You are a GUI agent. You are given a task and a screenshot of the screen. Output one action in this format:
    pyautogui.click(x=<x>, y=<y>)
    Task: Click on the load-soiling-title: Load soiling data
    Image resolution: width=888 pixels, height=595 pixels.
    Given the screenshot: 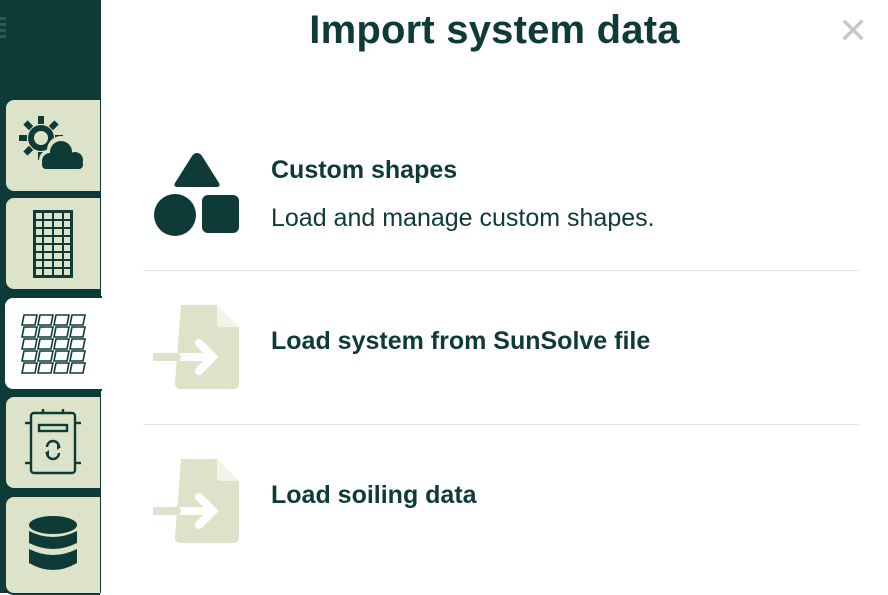 What is the action you would take?
    pyautogui.click(x=374, y=495)
    